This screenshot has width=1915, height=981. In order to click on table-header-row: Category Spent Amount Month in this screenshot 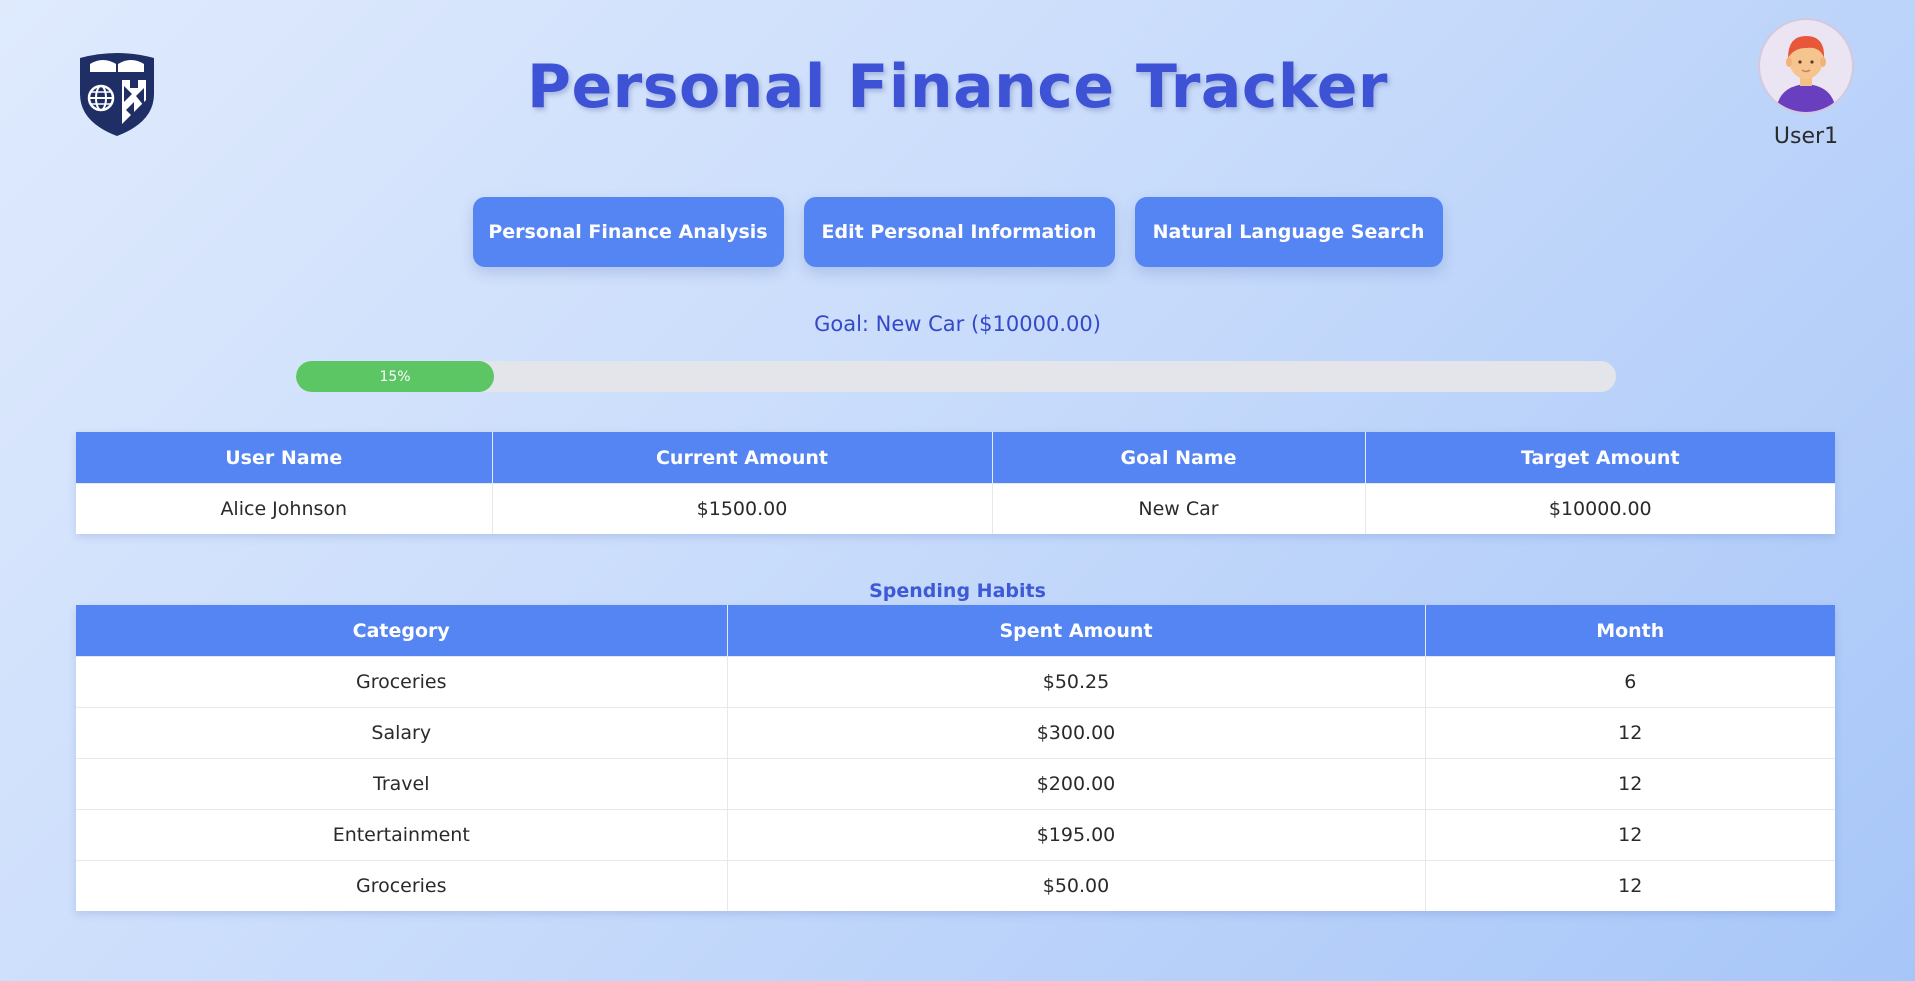, I will do `click(955, 631)`.